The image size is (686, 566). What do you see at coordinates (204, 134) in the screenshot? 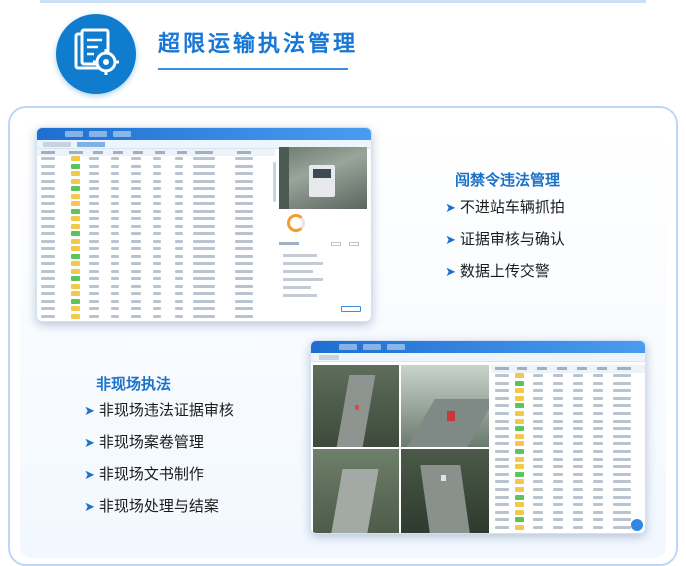
I see `app-titlebar` at bounding box center [204, 134].